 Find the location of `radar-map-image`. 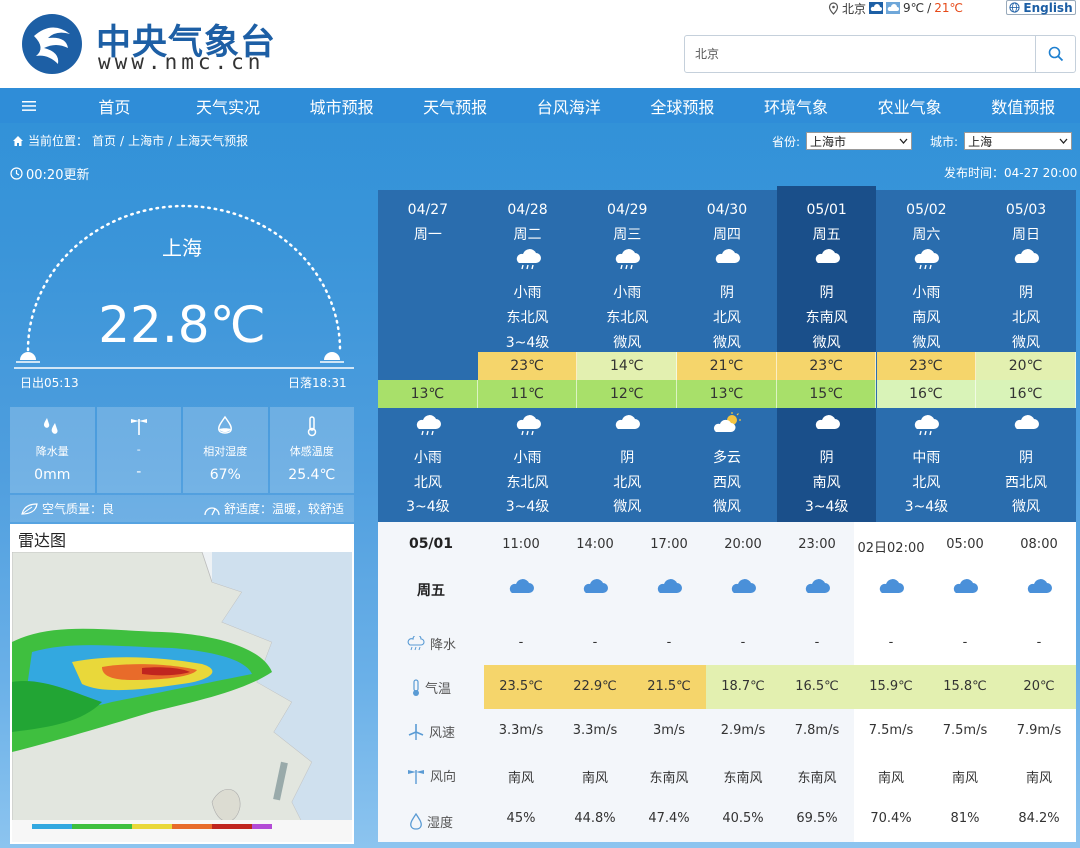

radar-map-image is located at coordinates (182, 697).